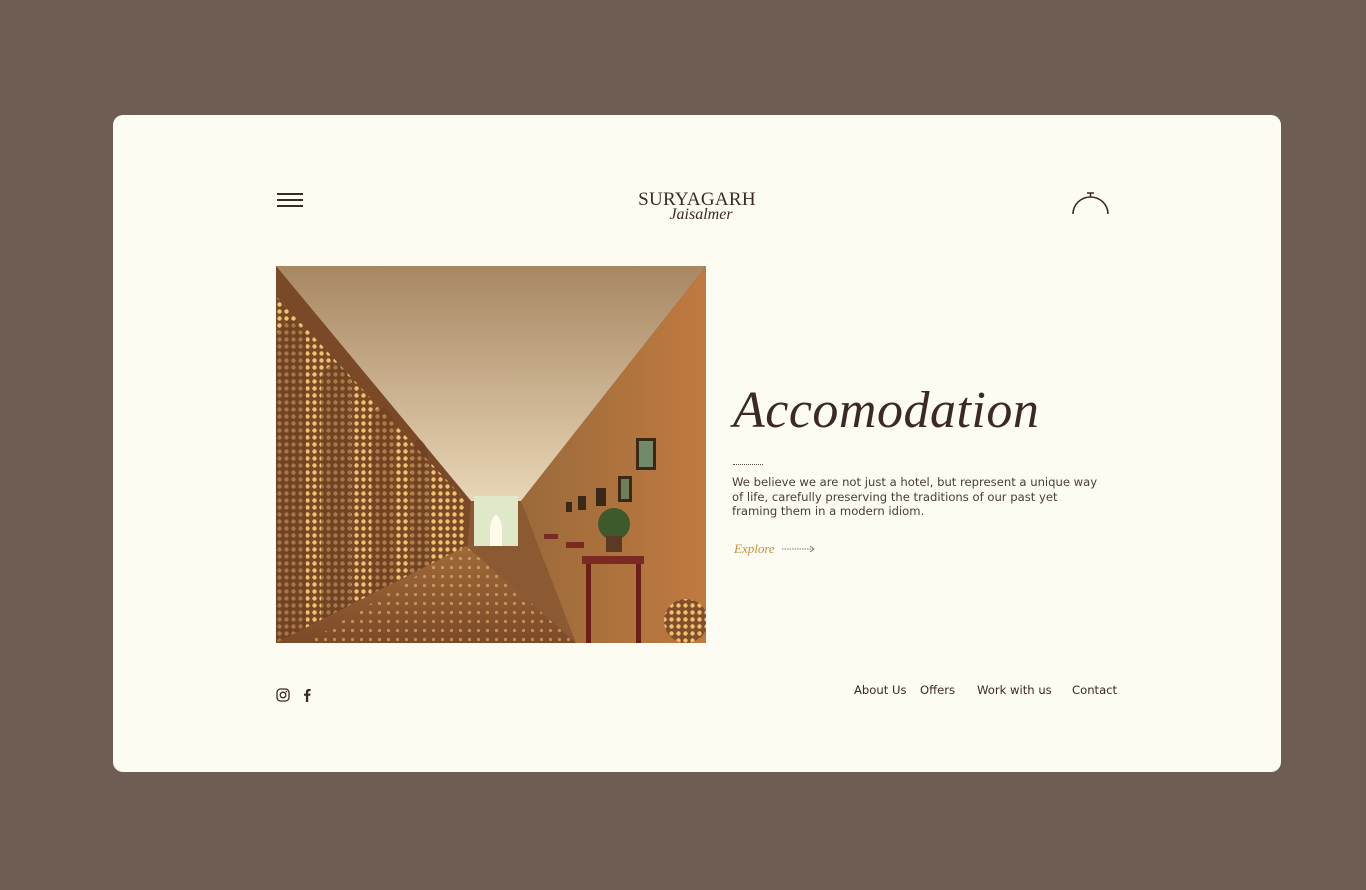 Image resolution: width=1366 pixels, height=890 pixels. Describe the element at coordinates (1094, 690) in the screenshot. I see `nav-contact: Contact` at that location.